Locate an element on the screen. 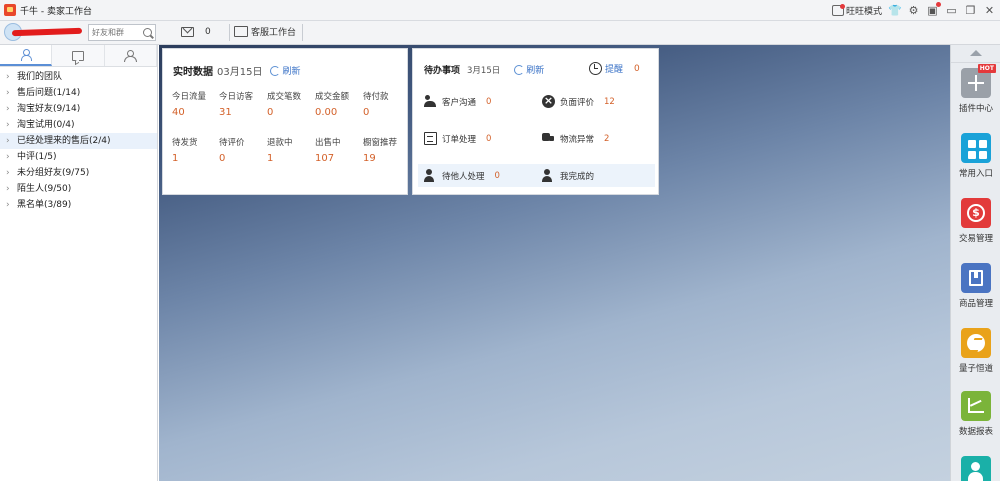 Image resolution: width=1000 pixels, height=481 pixels. restore-icon: ❐ is located at coordinates (970, 10).